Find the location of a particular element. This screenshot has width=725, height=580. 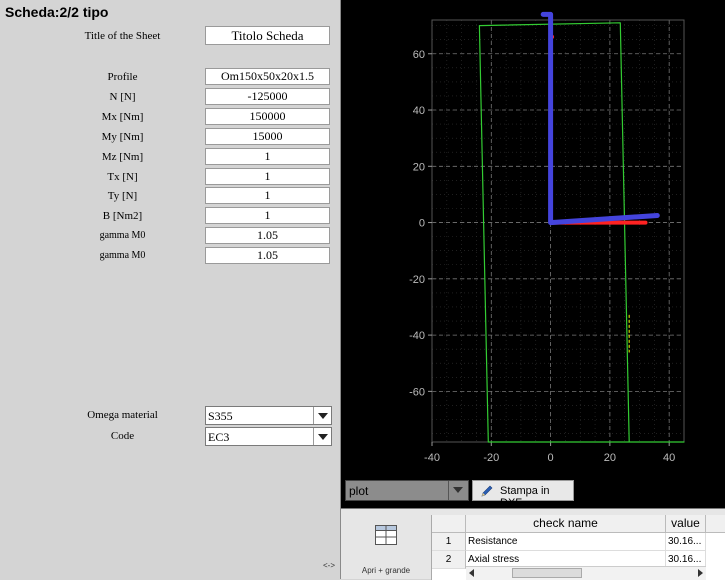

x-tick-label: 20 is located at coordinates (610, 458).